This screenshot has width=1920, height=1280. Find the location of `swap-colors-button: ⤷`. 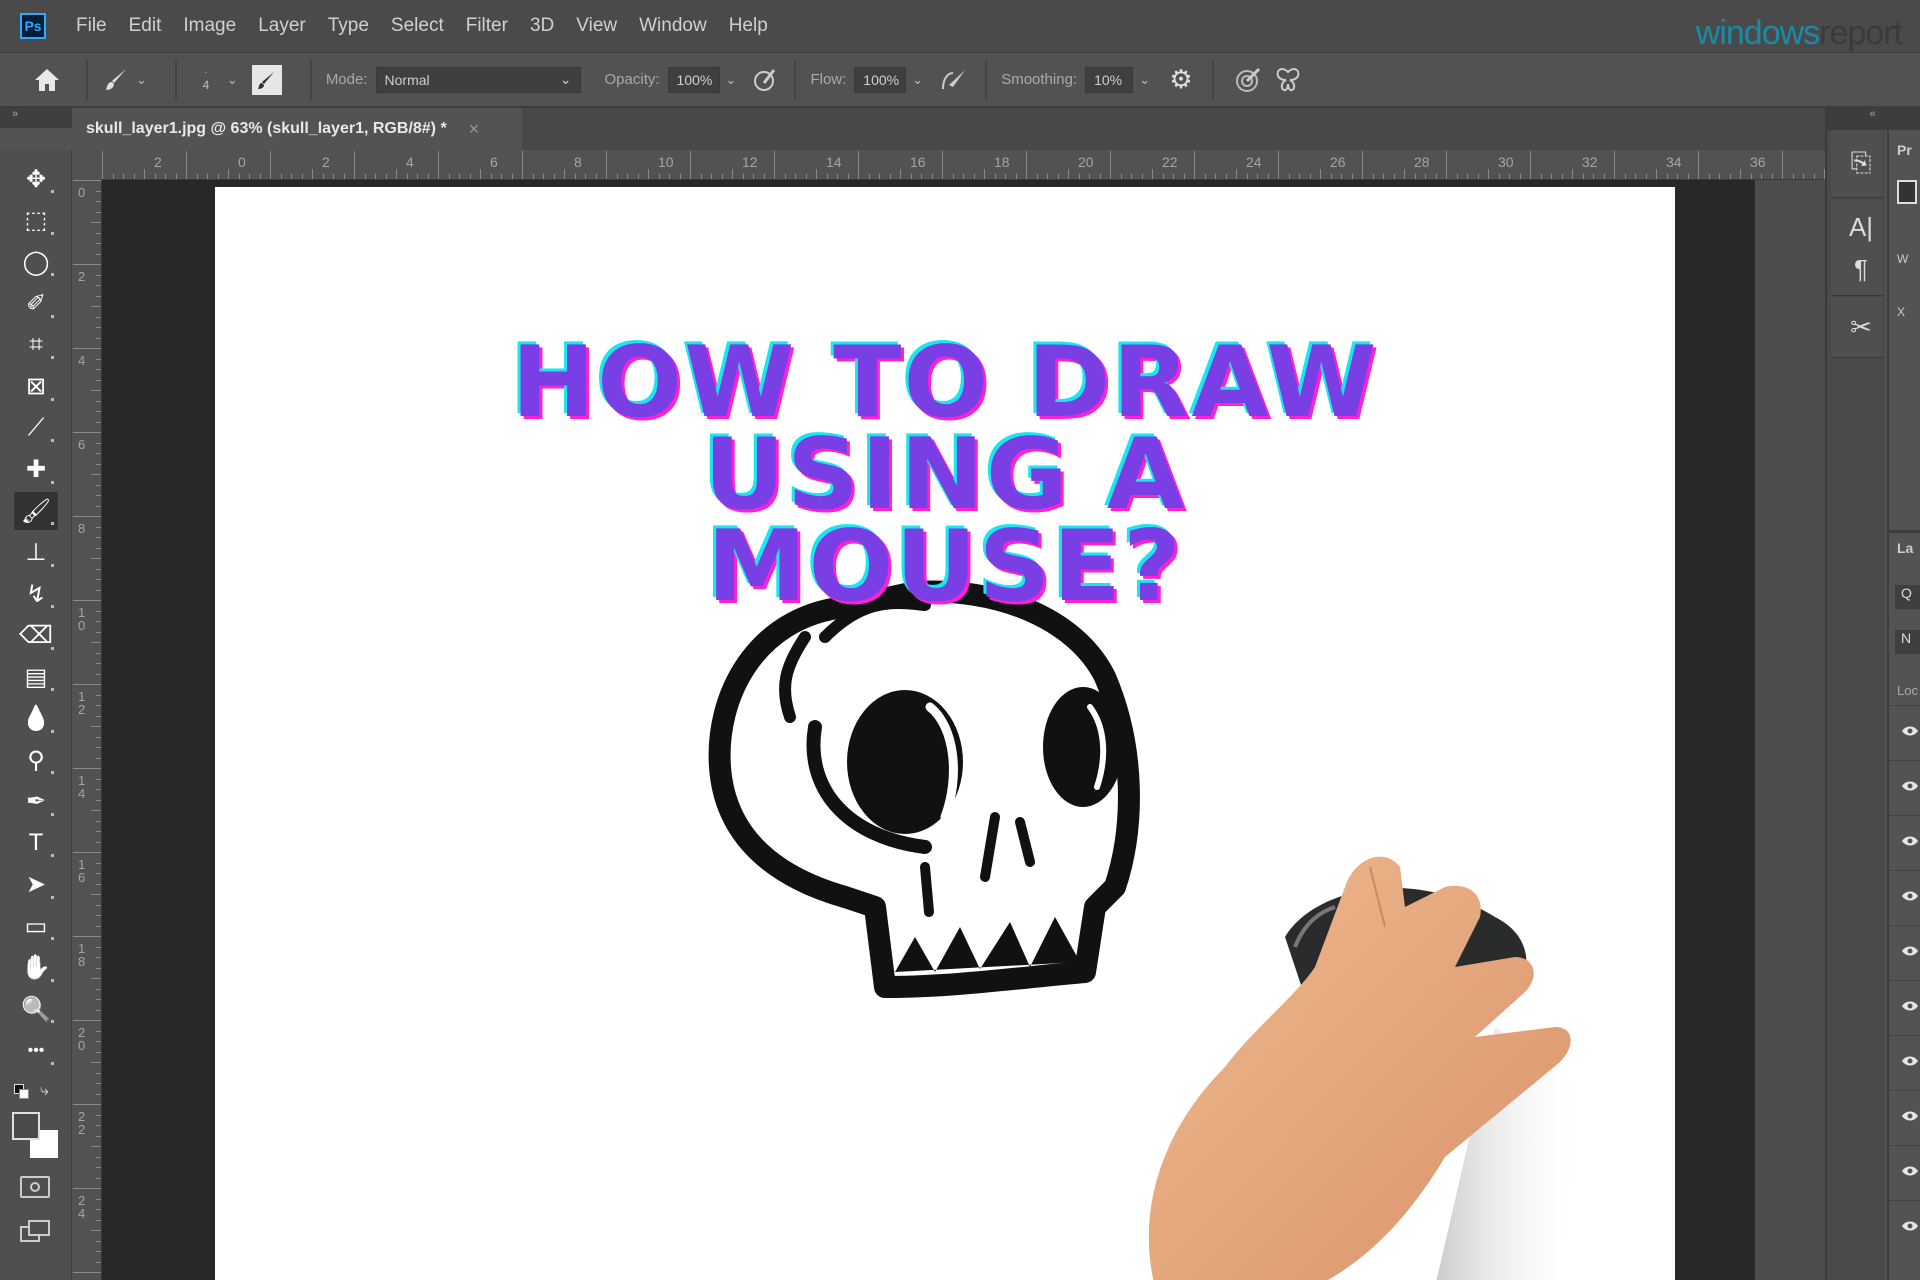

swap-colors-button: ⤷ is located at coordinates (44, 1091).